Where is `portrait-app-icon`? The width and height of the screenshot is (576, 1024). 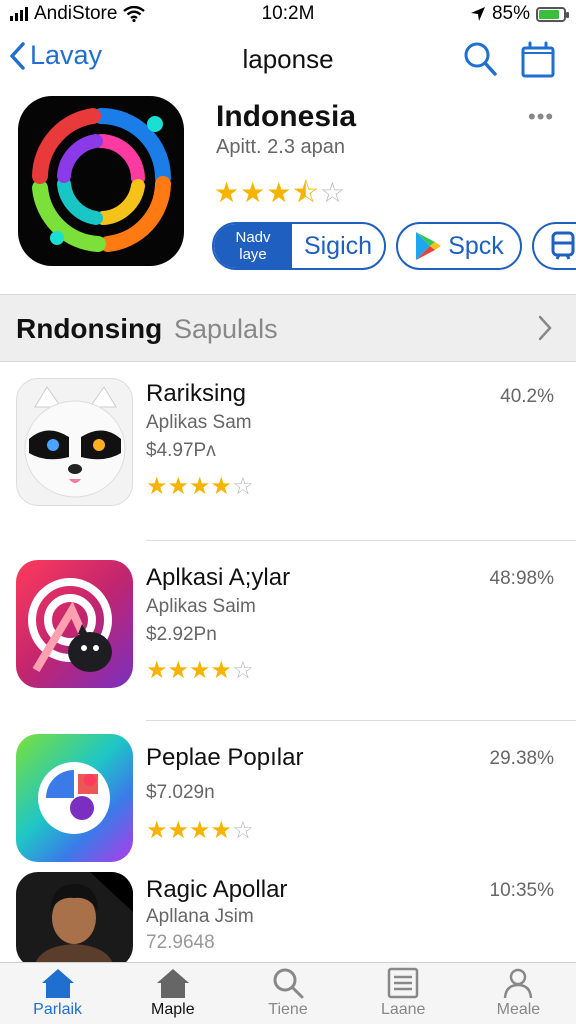 portrait-app-icon is located at coordinates (74, 920).